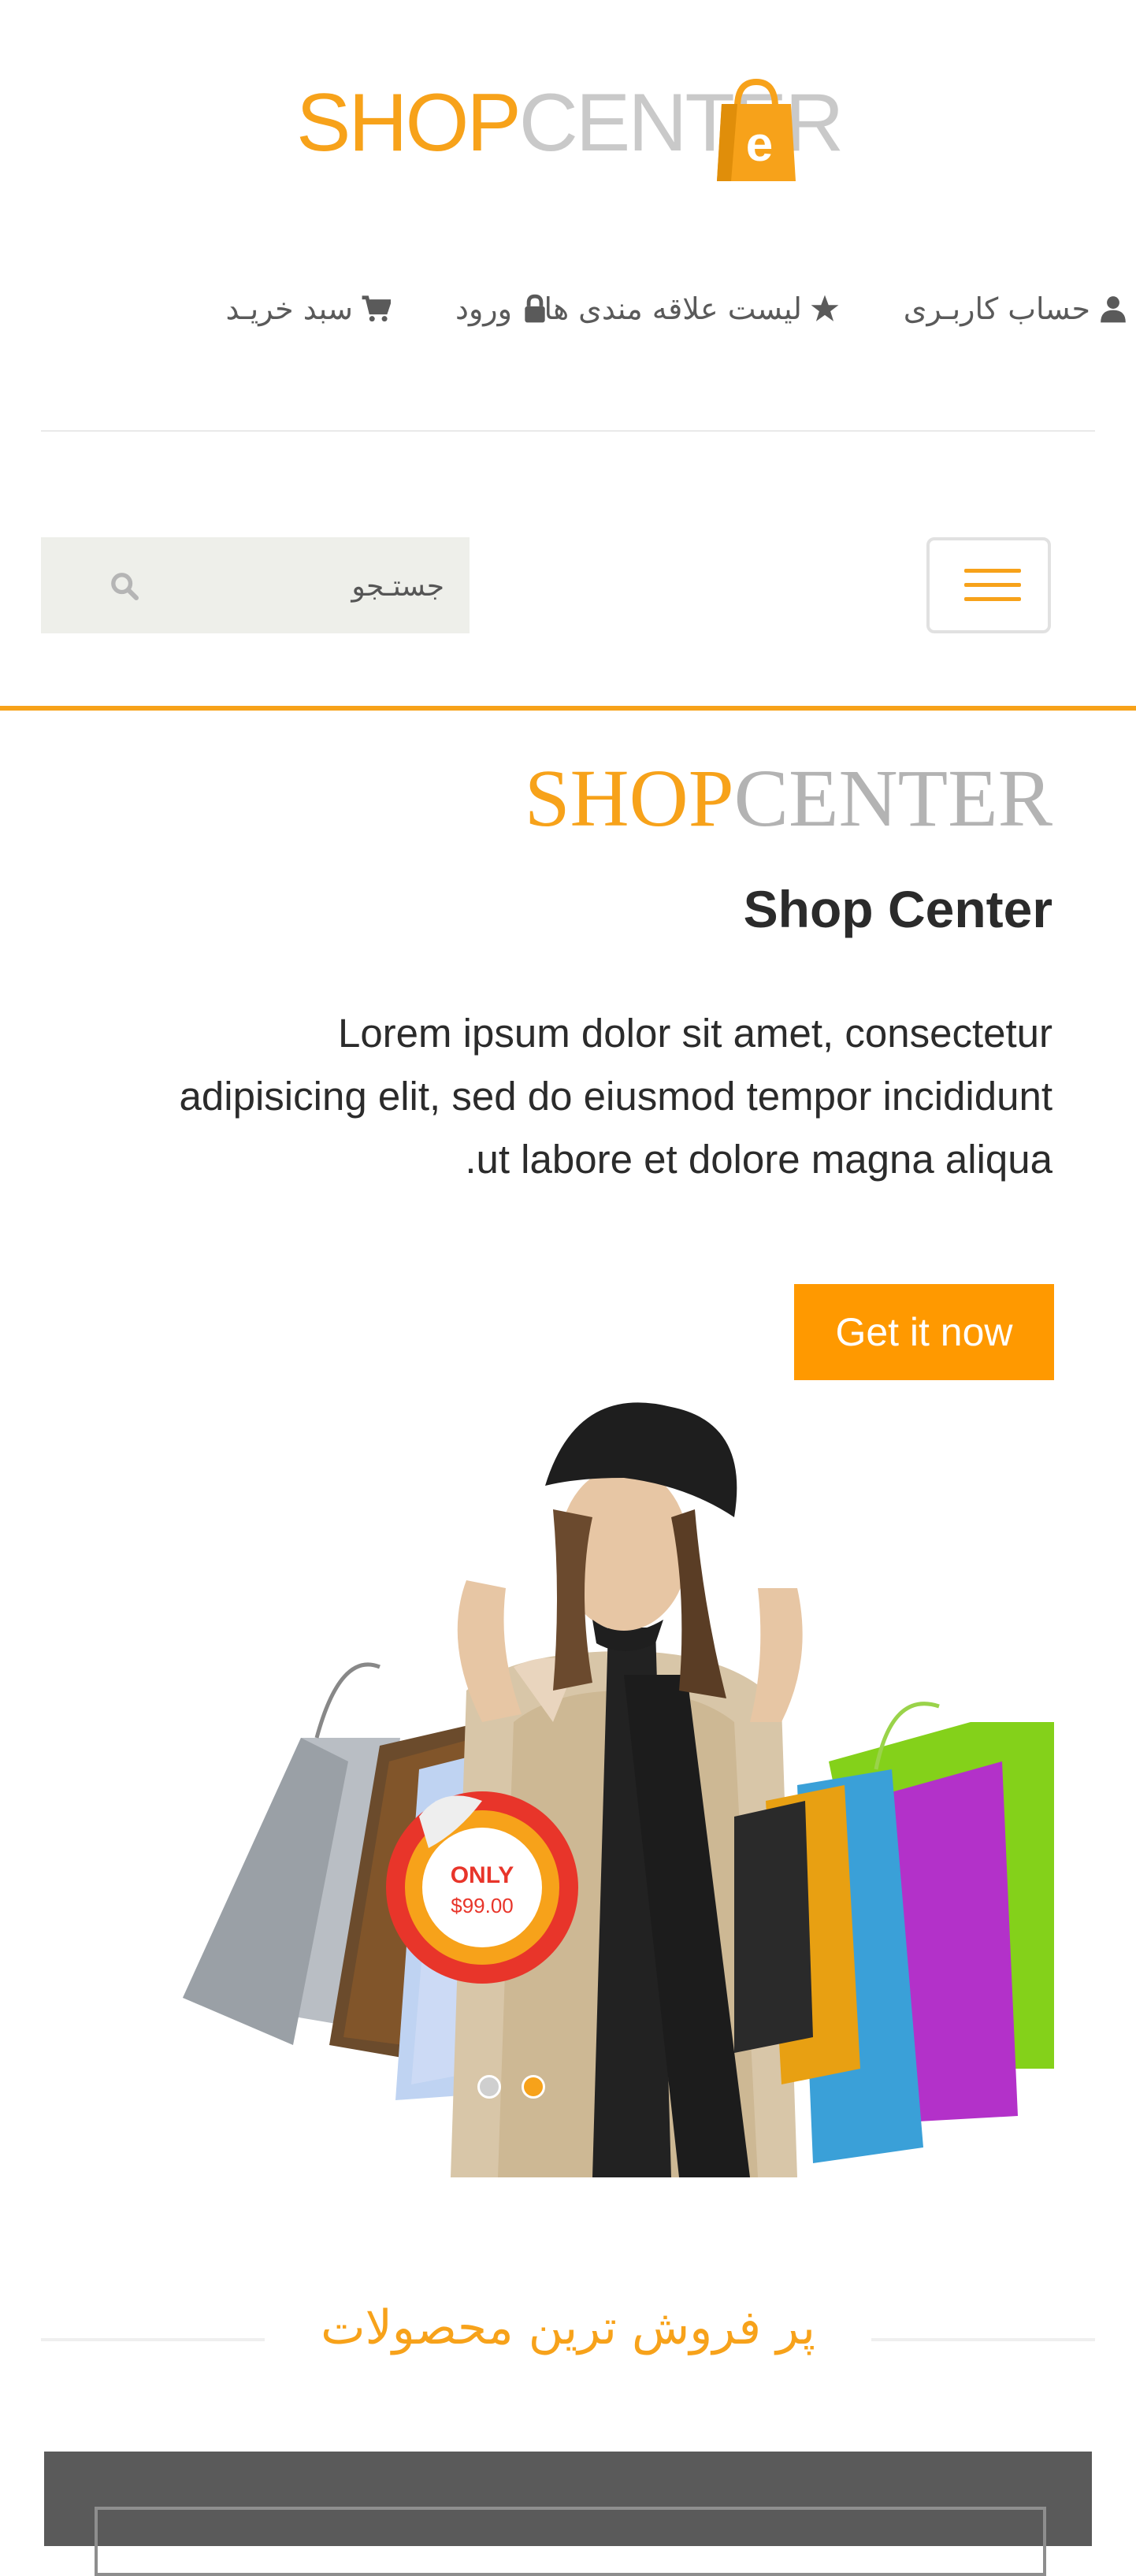 The image size is (1136, 2576). Describe the element at coordinates (568, 708) in the screenshot. I see `orange-divider` at that location.